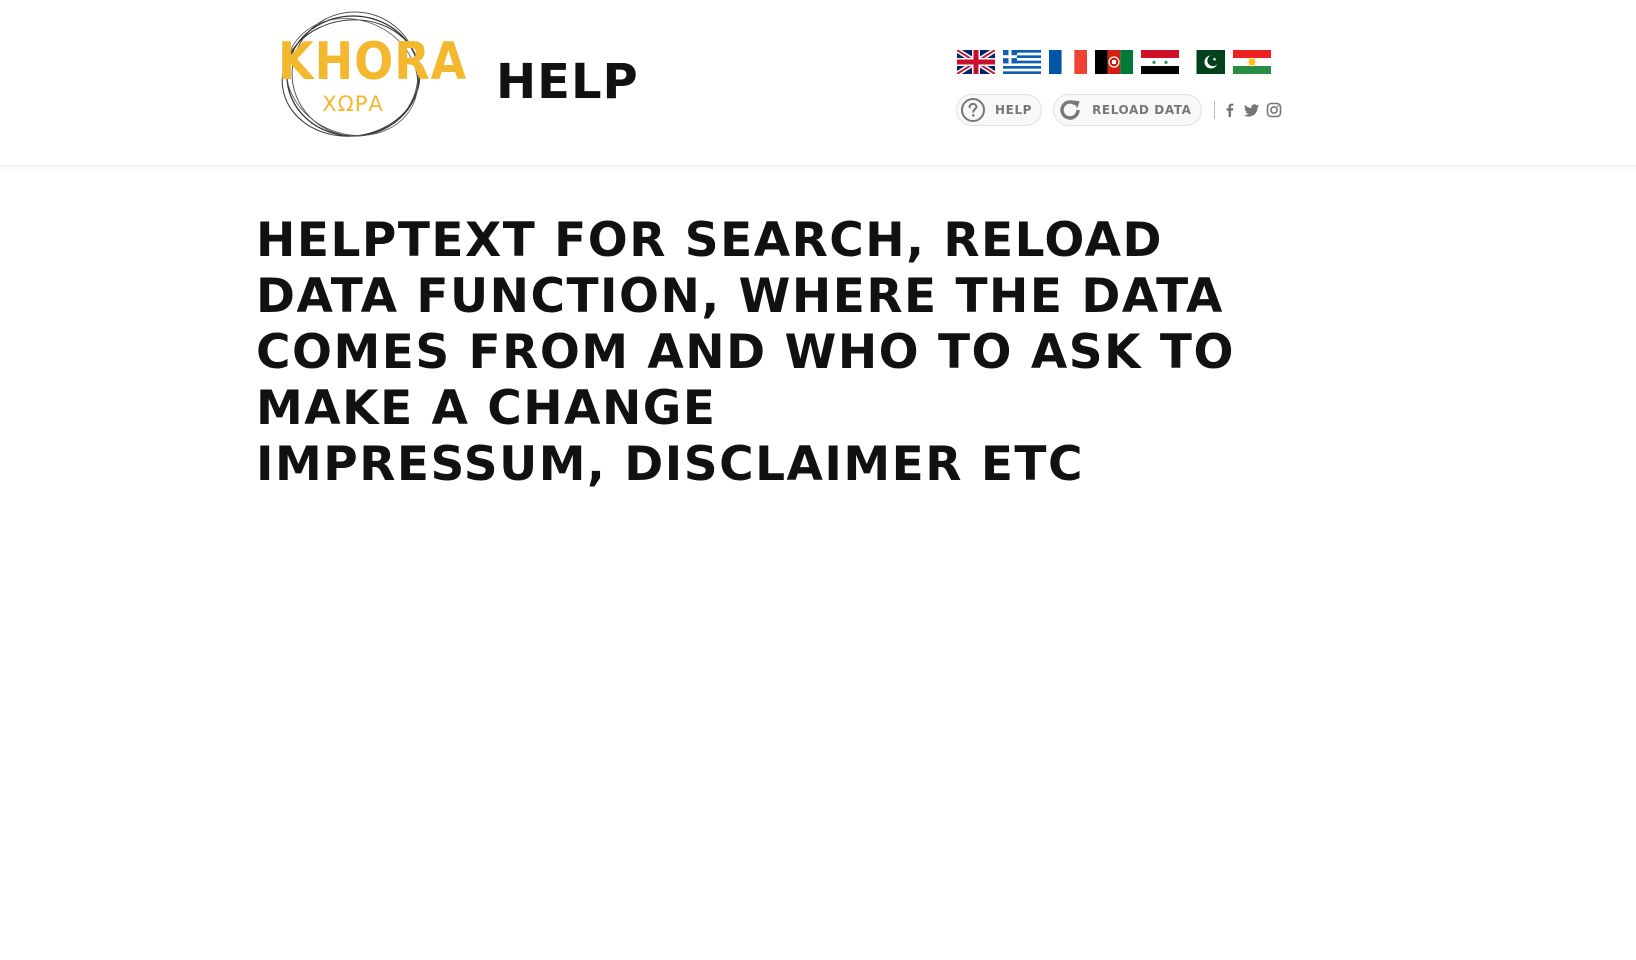 The image size is (1636, 960). What do you see at coordinates (1142, 110) in the screenshot?
I see `reload-data-button-label: RELOAD DATA` at bounding box center [1142, 110].